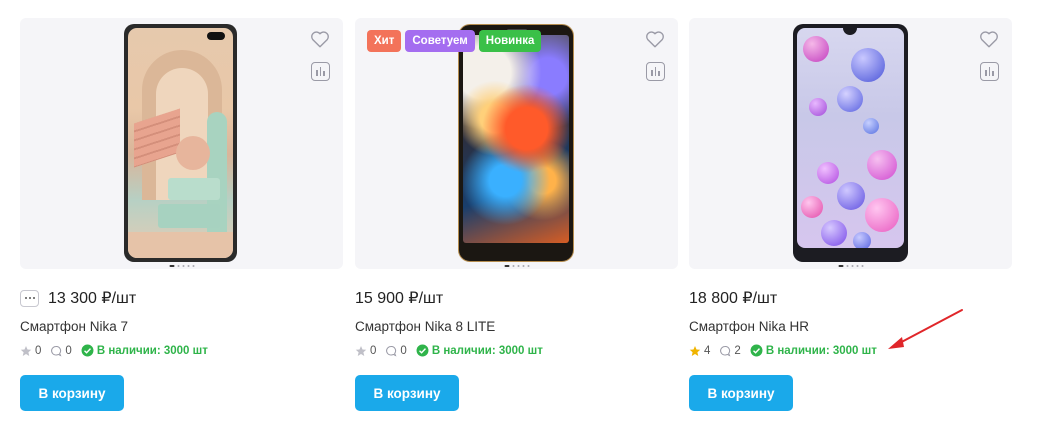 This screenshot has height=447, width=1062. What do you see at coordinates (733, 298) in the screenshot?
I see `product-price: 18 800 ₽/шт` at bounding box center [733, 298].